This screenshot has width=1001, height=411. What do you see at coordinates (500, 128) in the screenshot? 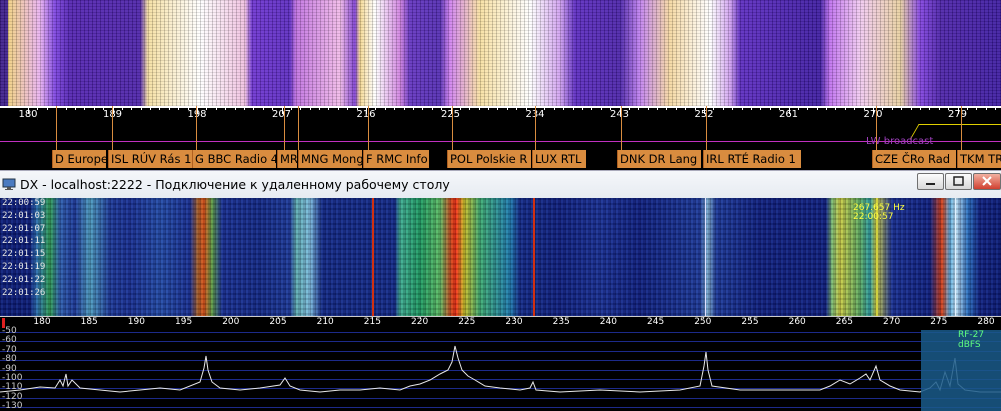
I see `top-frequency-scale: 180189198207216225234243252261270279` at bounding box center [500, 128].